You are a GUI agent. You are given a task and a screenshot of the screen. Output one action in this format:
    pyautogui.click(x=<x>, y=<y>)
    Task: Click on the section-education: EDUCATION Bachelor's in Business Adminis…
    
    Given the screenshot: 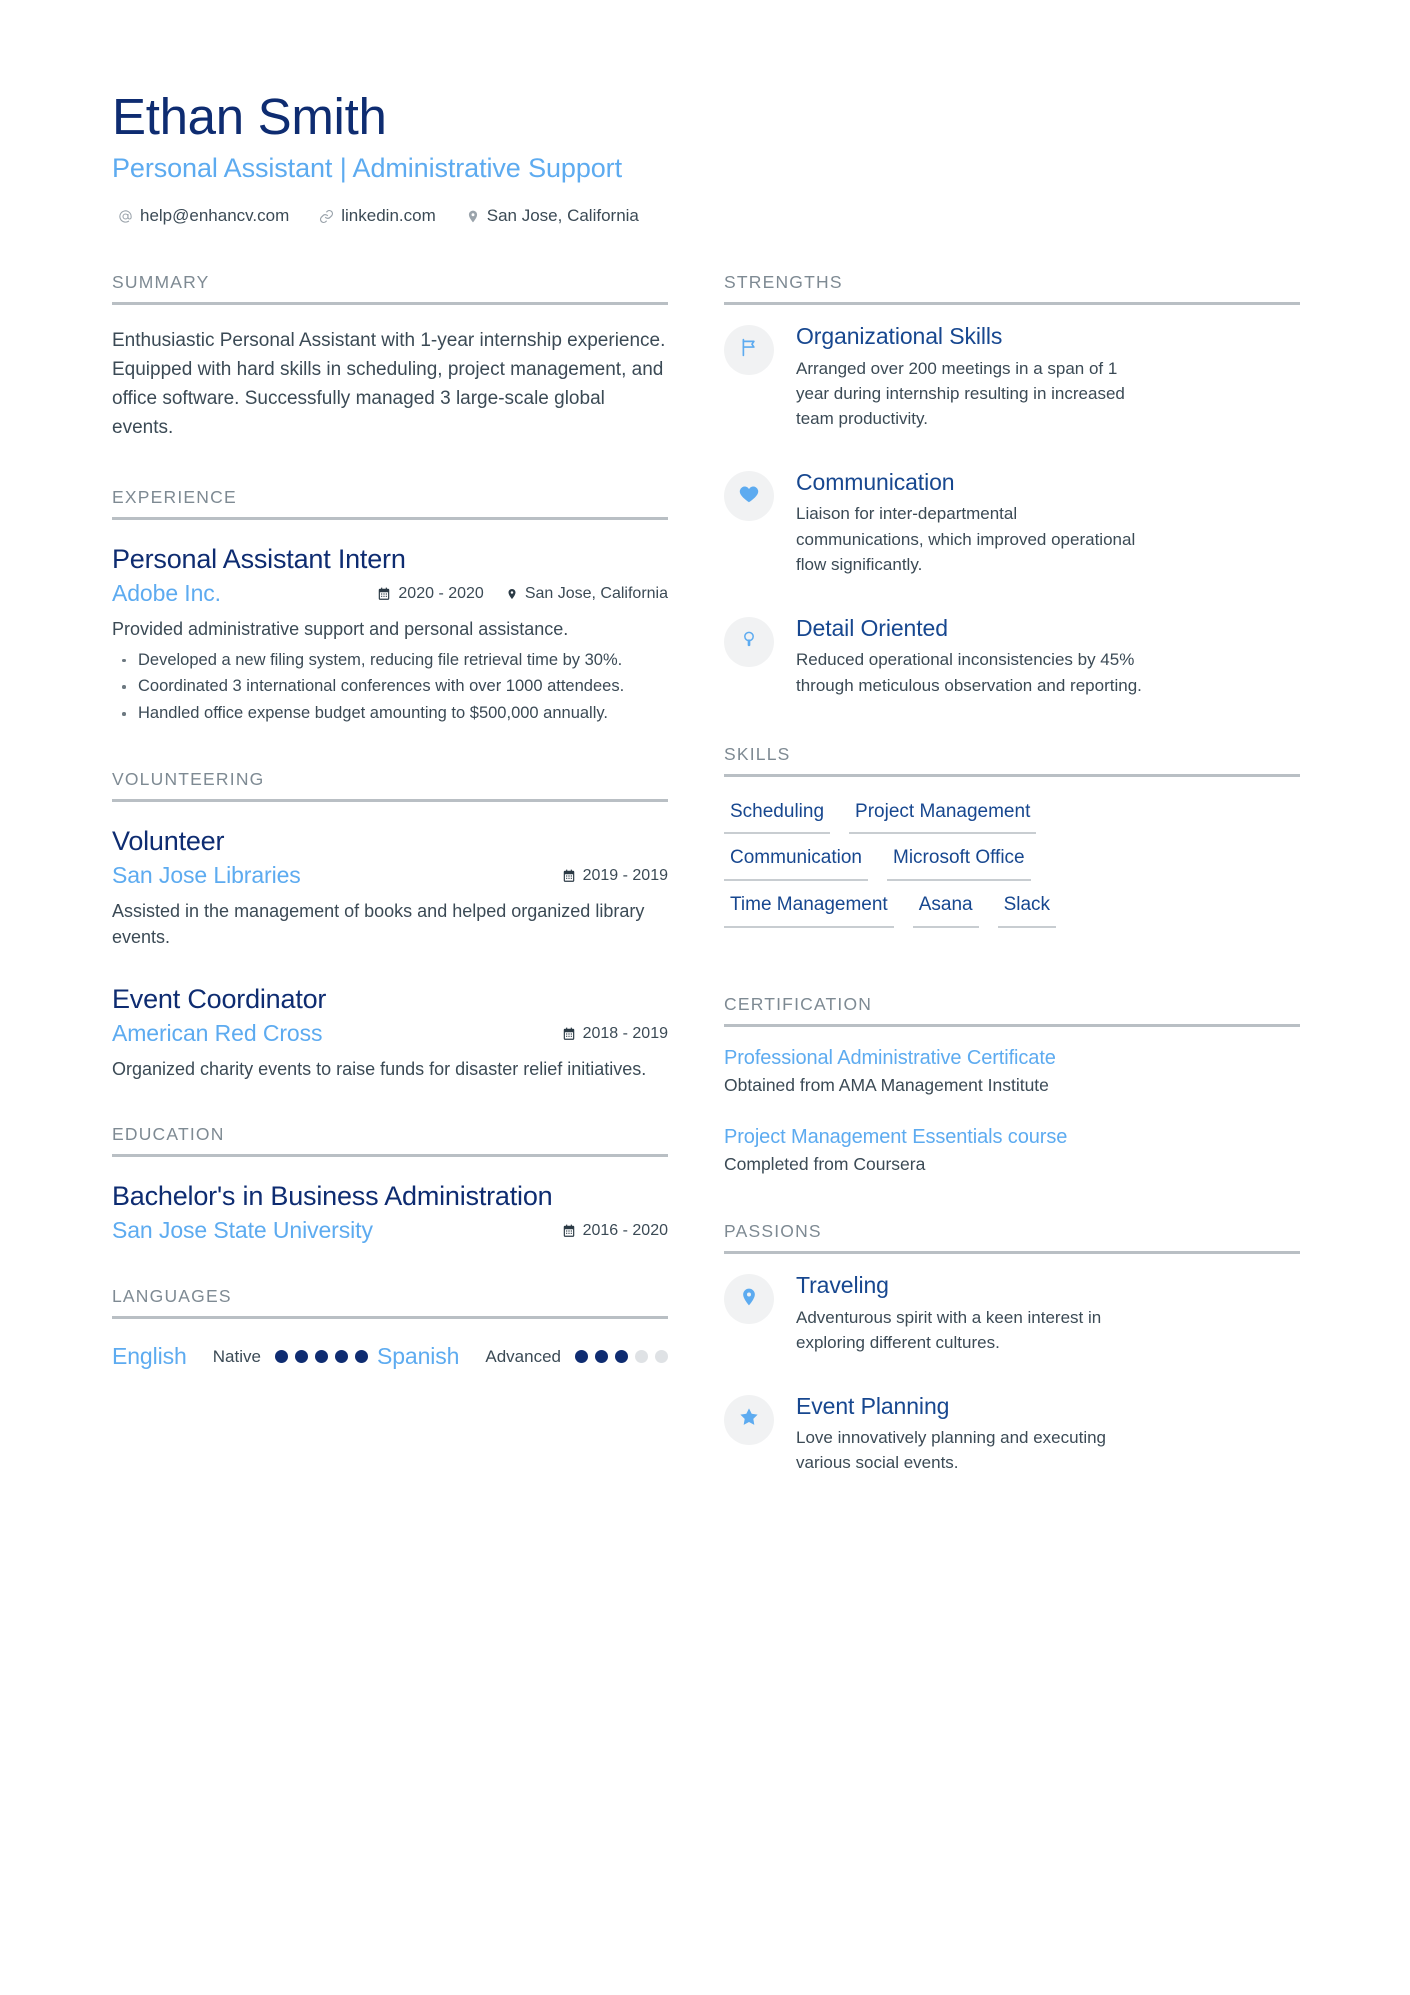 What is the action you would take?
    pyautogui.click(x=390, y=1184)
    